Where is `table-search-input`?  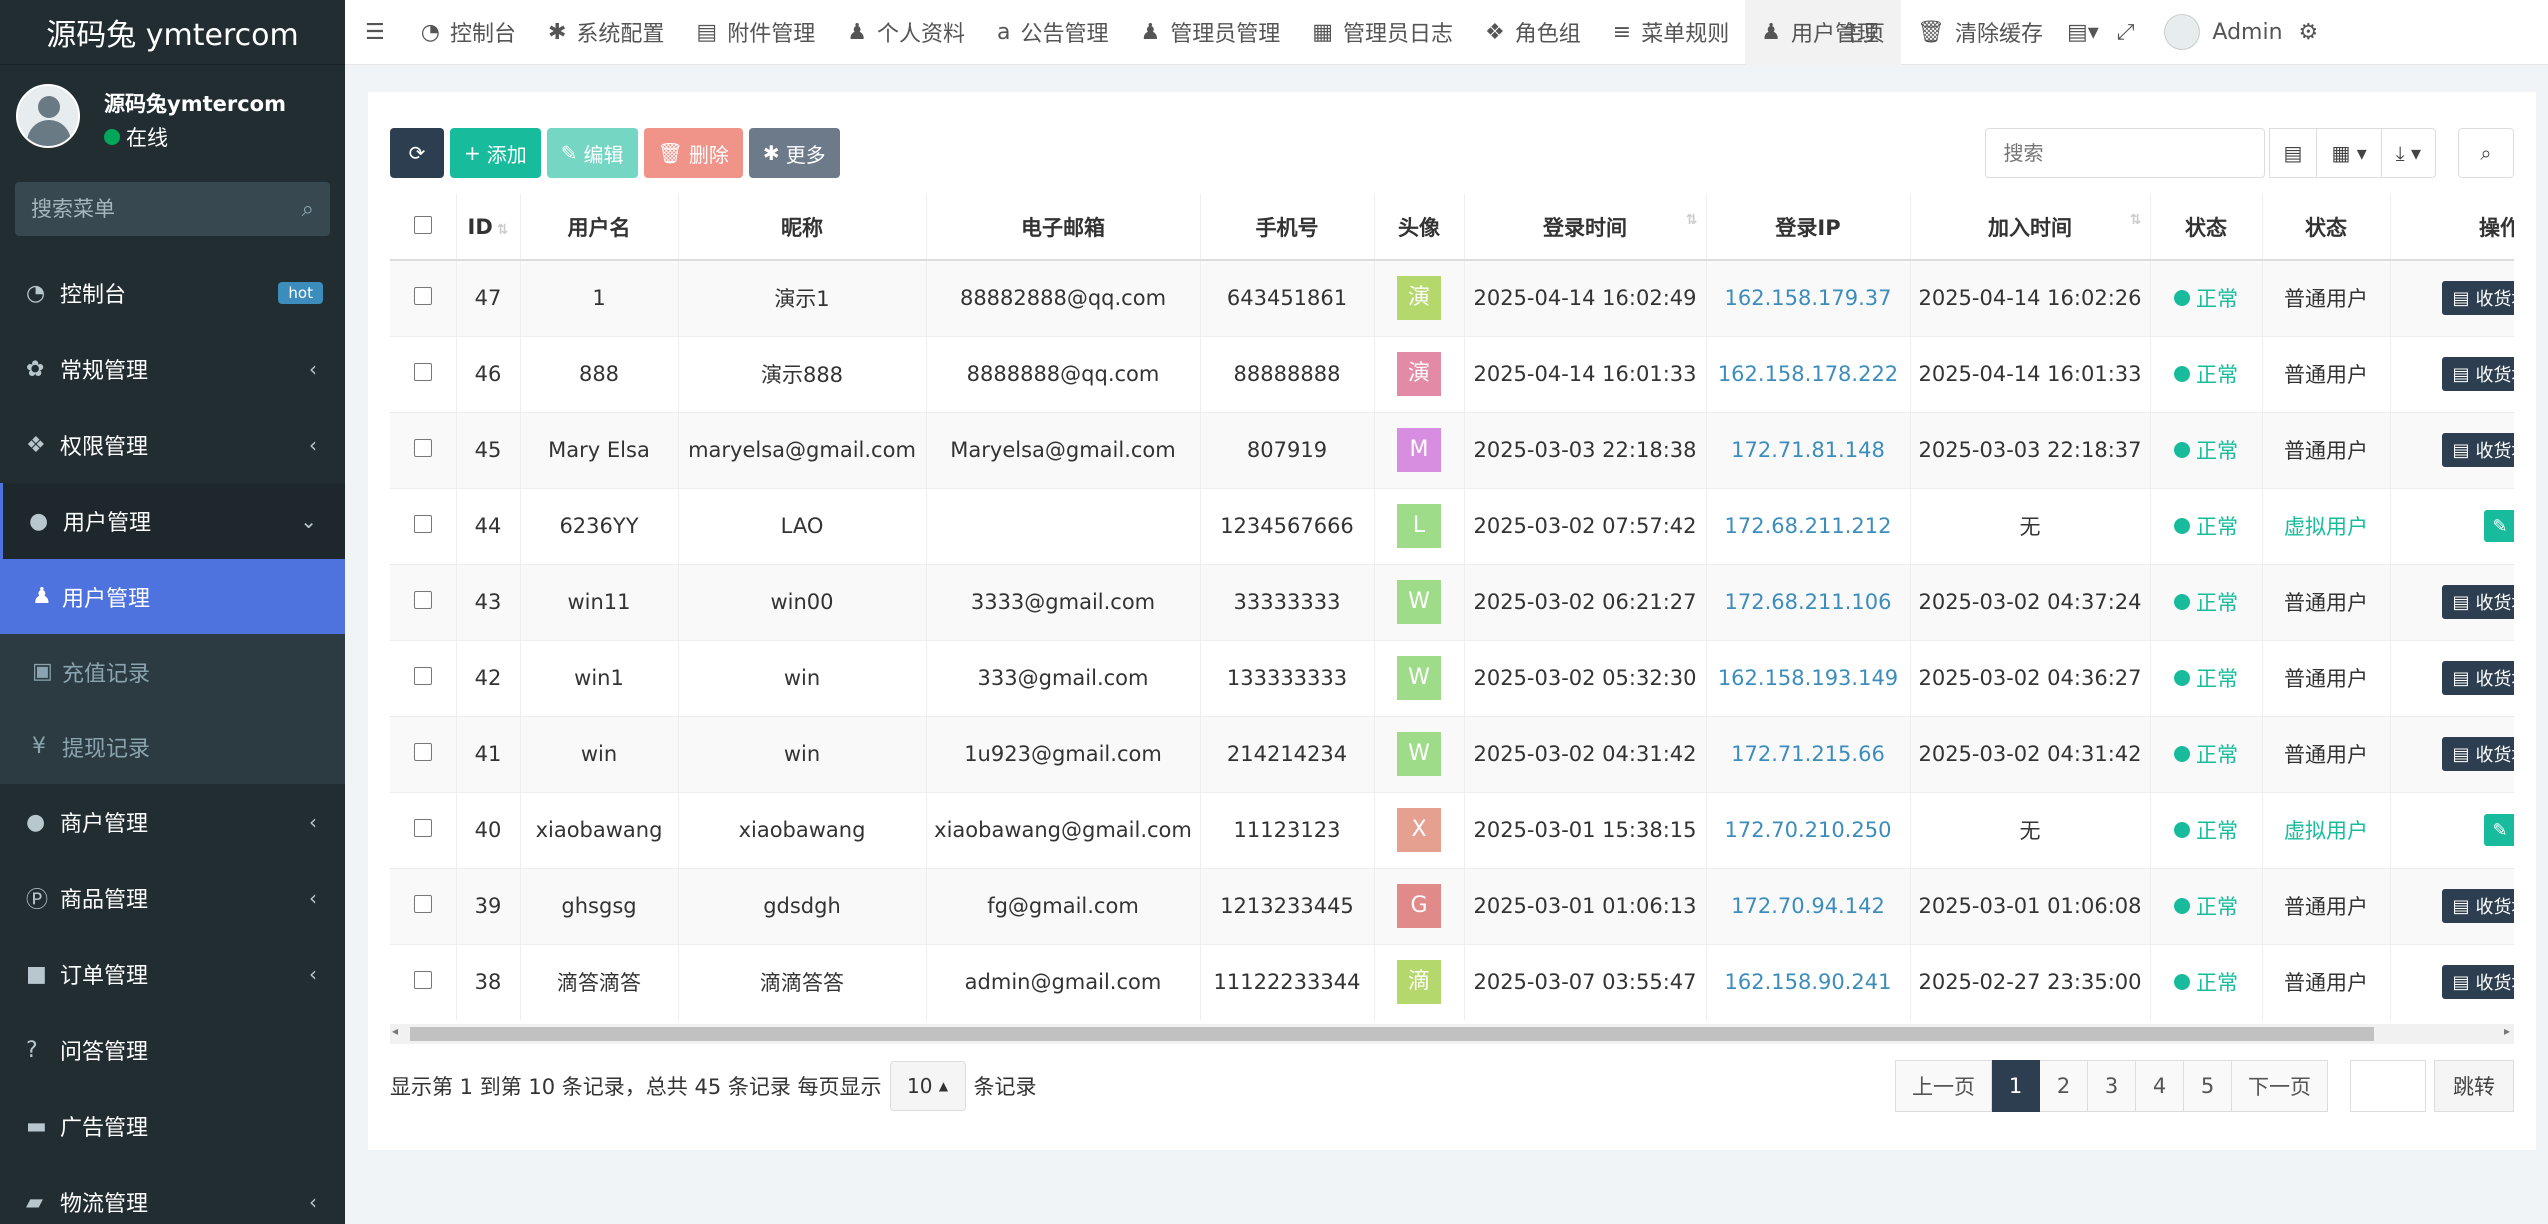
table-search-input is located at coordinates (2124, 153).